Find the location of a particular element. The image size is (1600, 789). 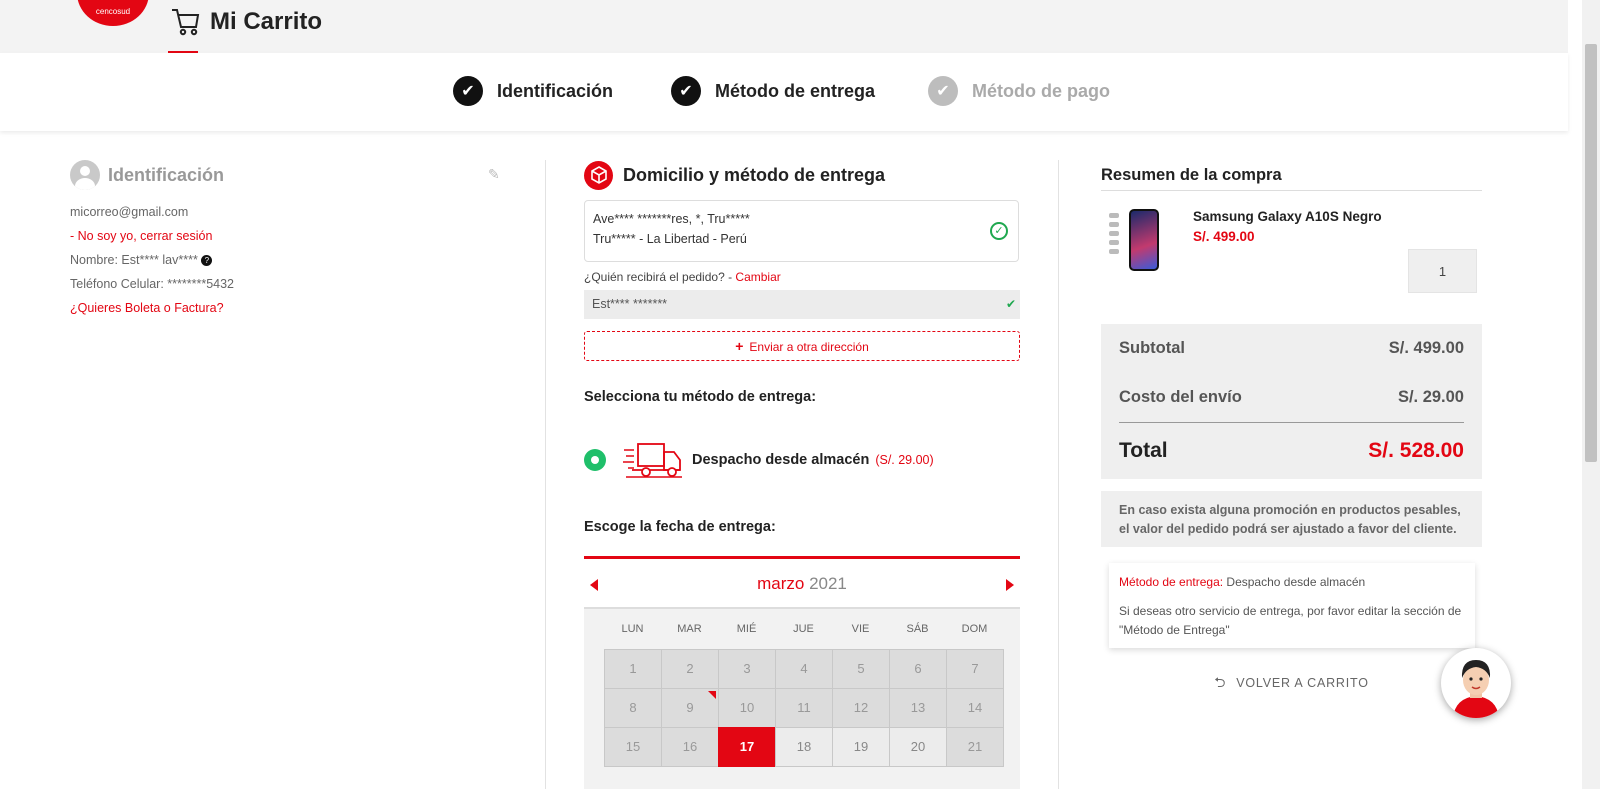

calendar-day: 2 is located at coordinates (690, 669).